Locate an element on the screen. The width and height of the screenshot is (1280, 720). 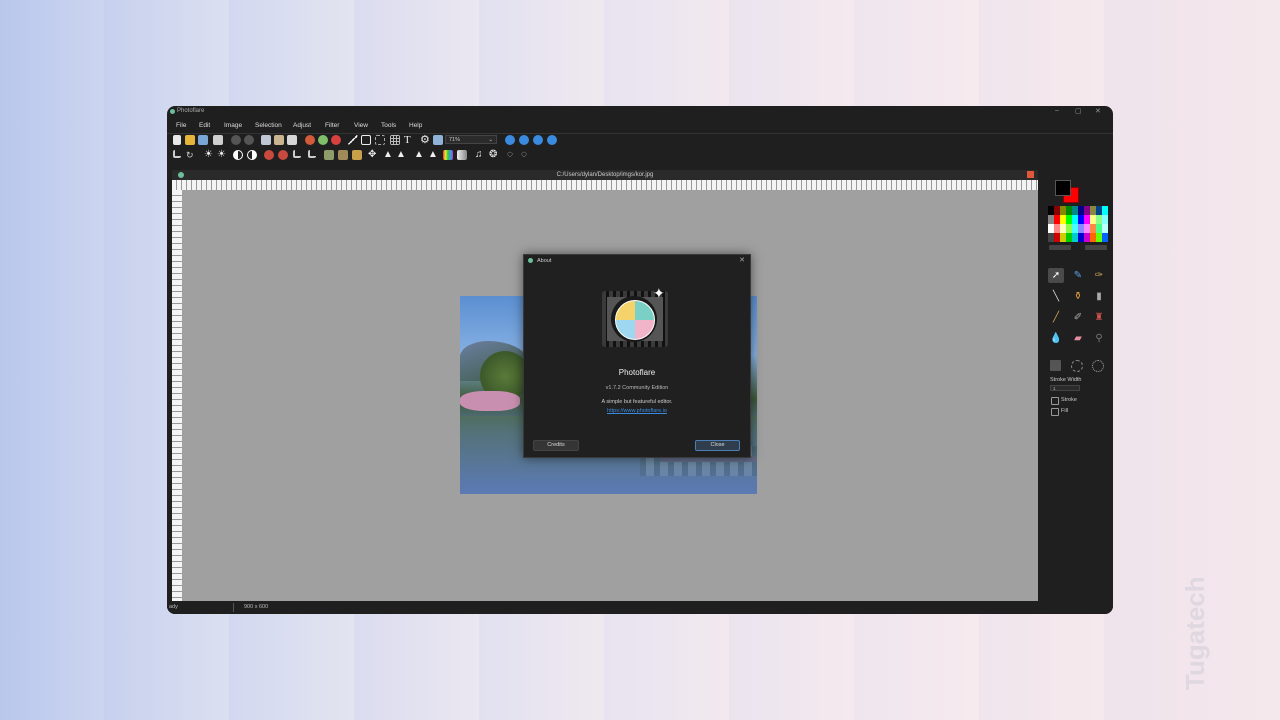
menu-help: Help is located at coordinates (415, 125).